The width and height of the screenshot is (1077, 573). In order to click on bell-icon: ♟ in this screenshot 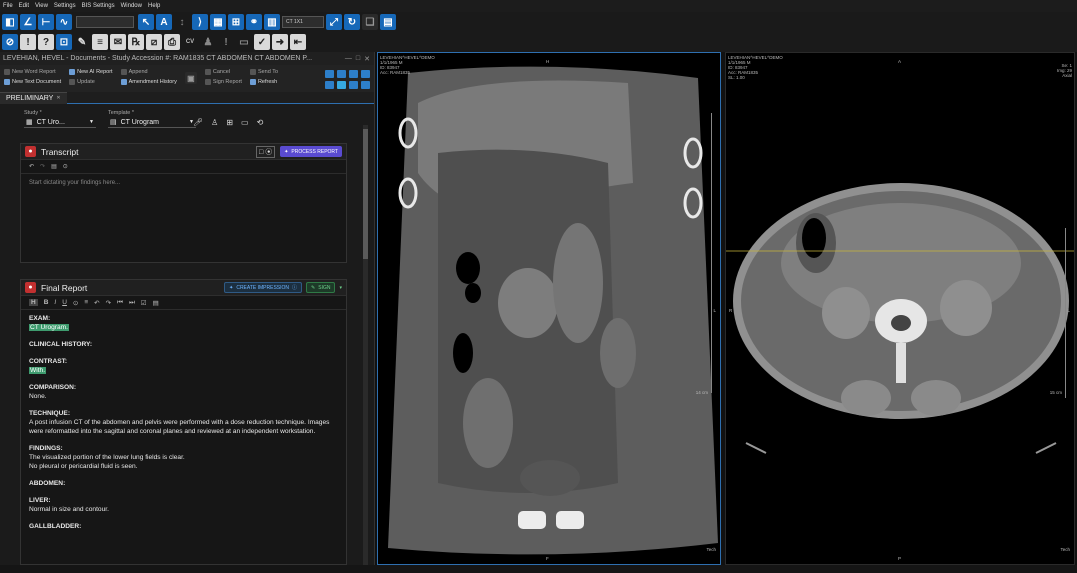, I will do `click(208, 42)`.